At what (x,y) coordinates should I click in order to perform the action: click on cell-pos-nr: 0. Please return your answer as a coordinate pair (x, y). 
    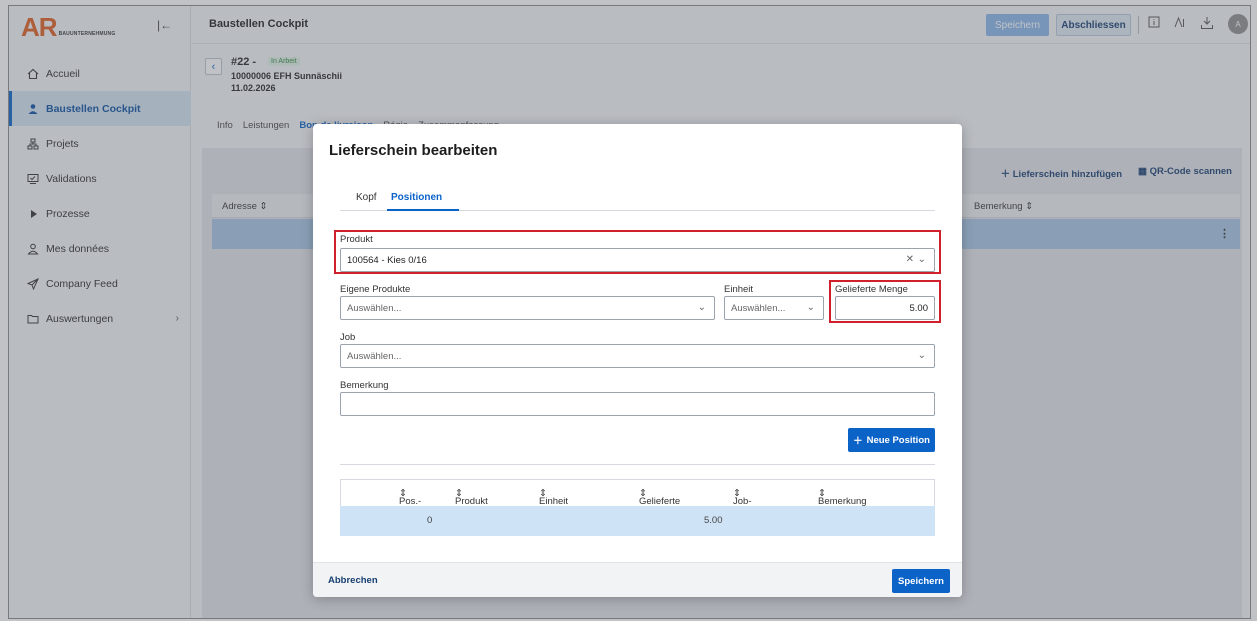
    Looking at the image, I should click on (430, 520).